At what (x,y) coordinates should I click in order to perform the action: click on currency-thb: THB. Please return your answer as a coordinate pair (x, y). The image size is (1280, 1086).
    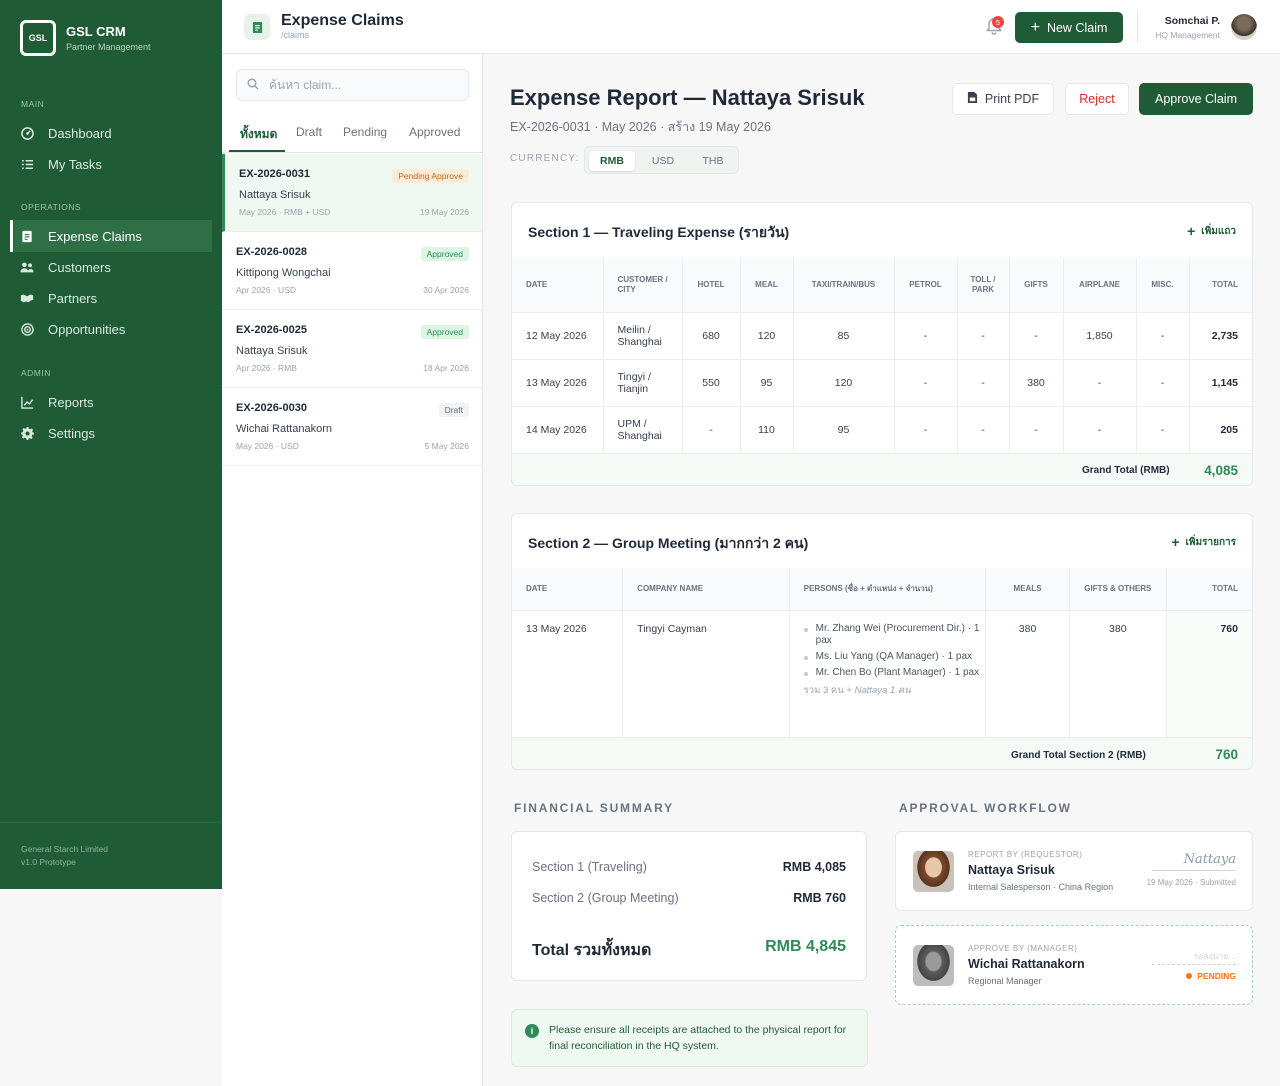
    Looking at the image, I should click on (713, 161).